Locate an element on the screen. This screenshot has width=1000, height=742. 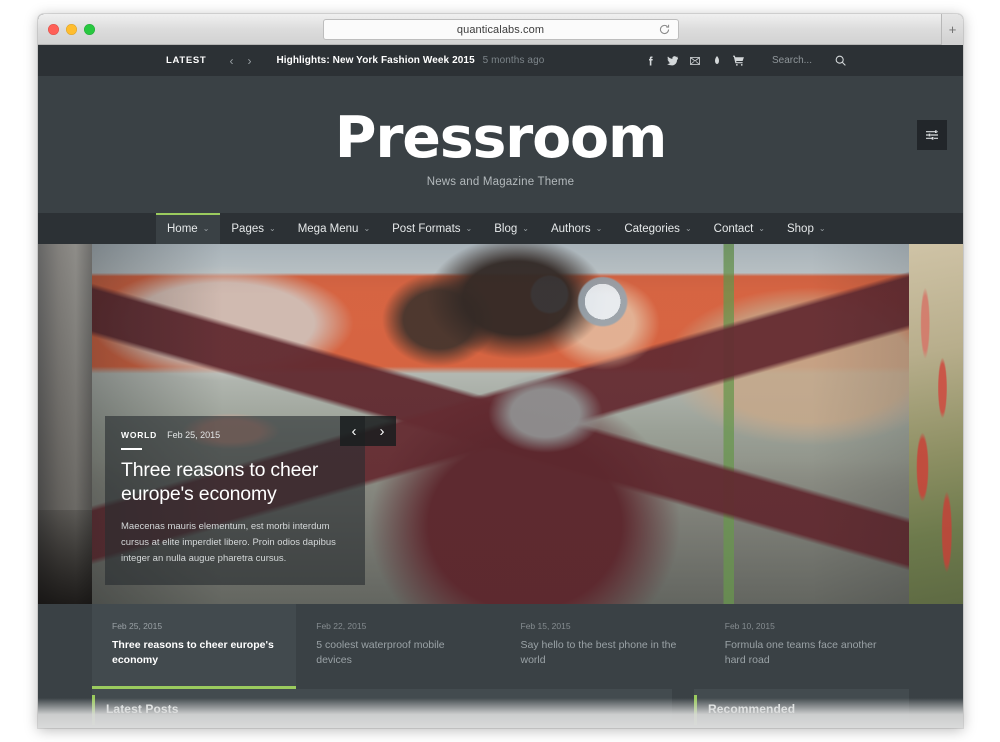
close-window-button is located at coordinates (53, 29).